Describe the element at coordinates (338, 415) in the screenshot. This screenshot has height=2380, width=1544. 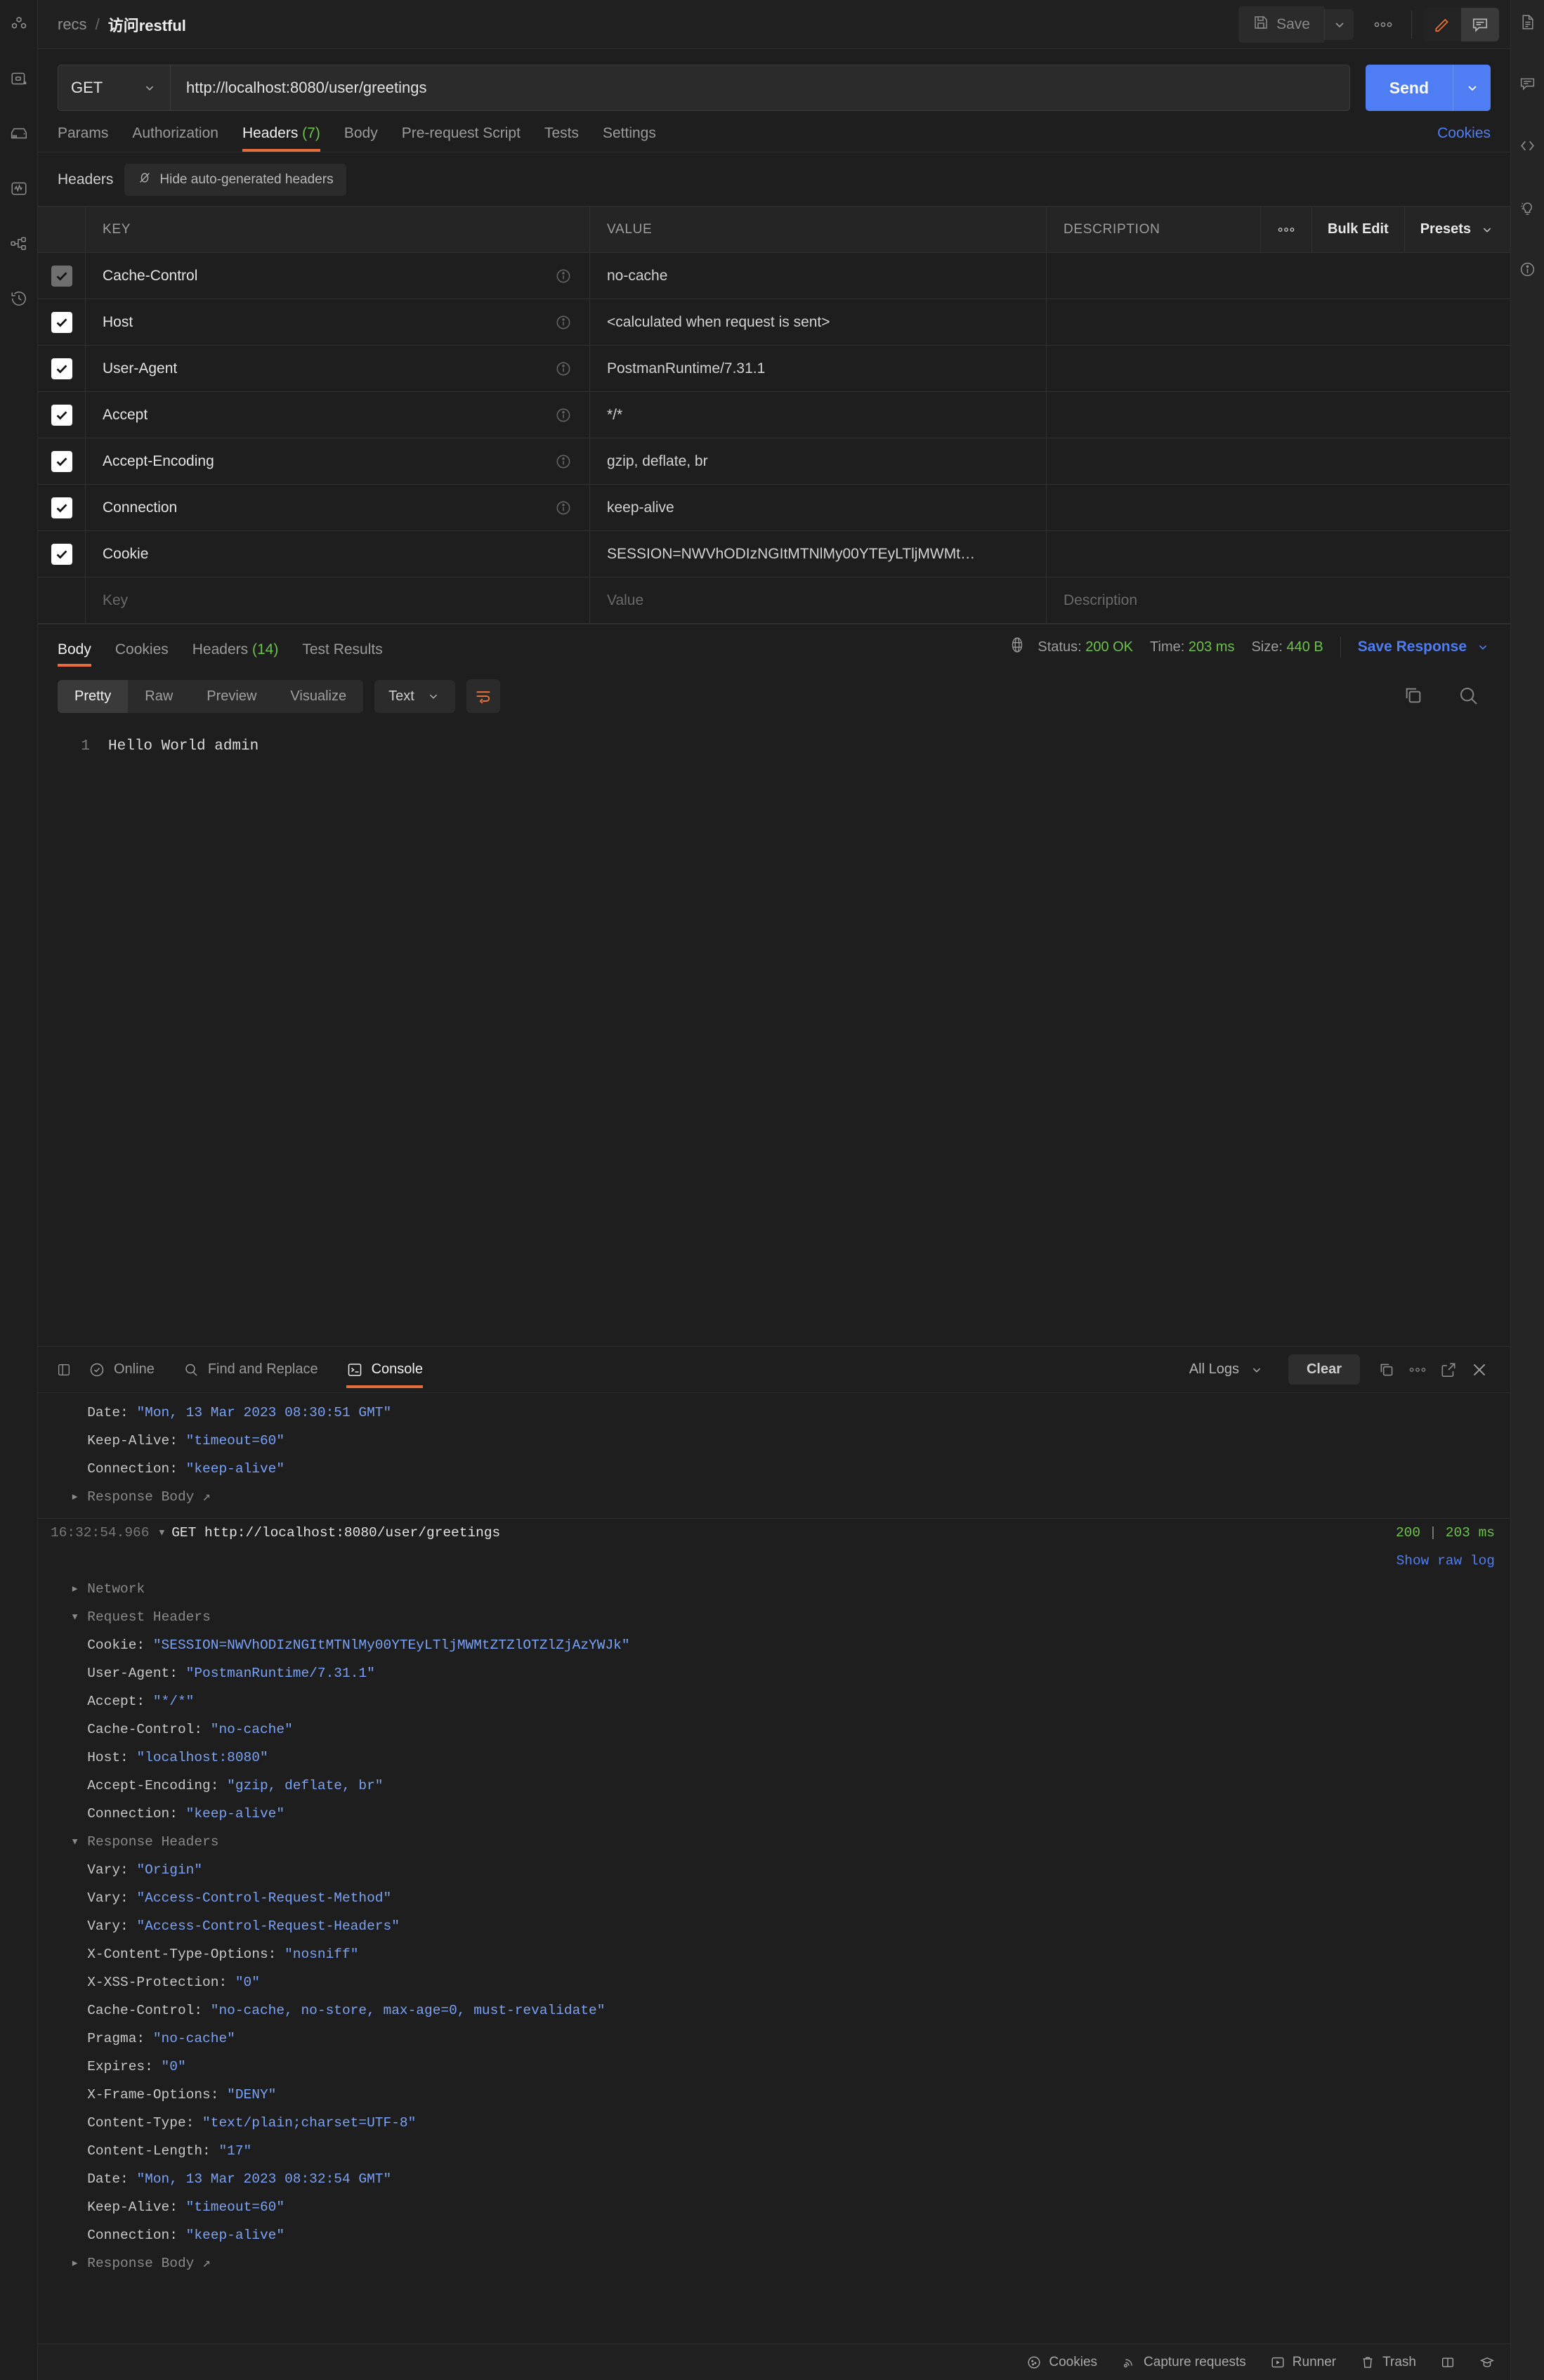
I see `header-key-cell: Accept` at that location.